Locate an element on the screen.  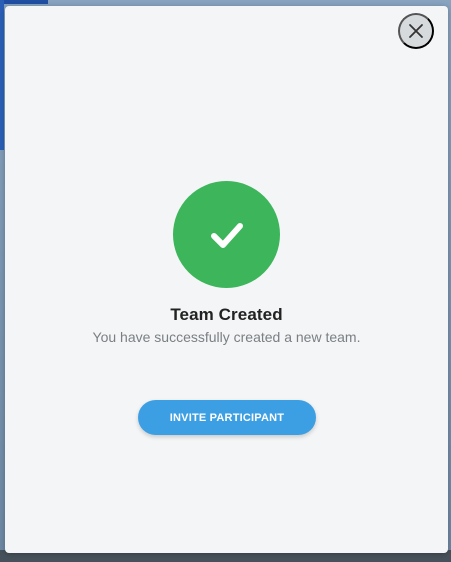
close-icon is located at coordinates (416, 31).